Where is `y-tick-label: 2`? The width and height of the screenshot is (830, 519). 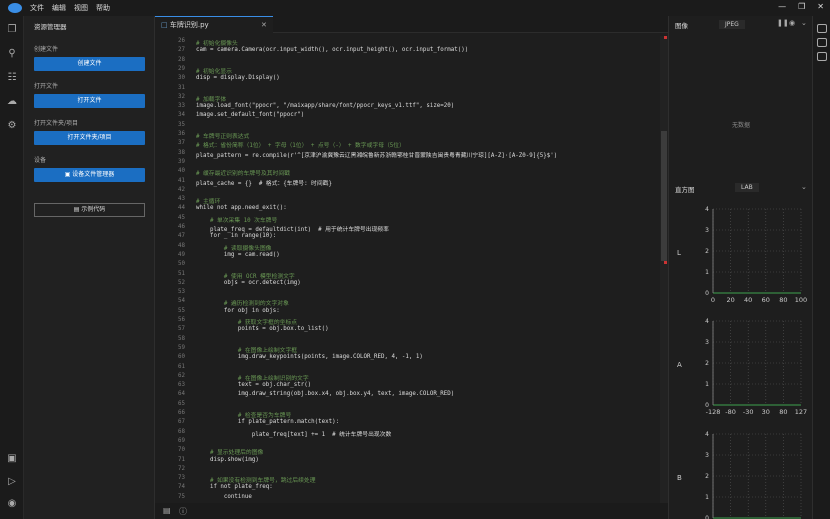
y-tick-label: 2 is located at coordinates (707, 251).